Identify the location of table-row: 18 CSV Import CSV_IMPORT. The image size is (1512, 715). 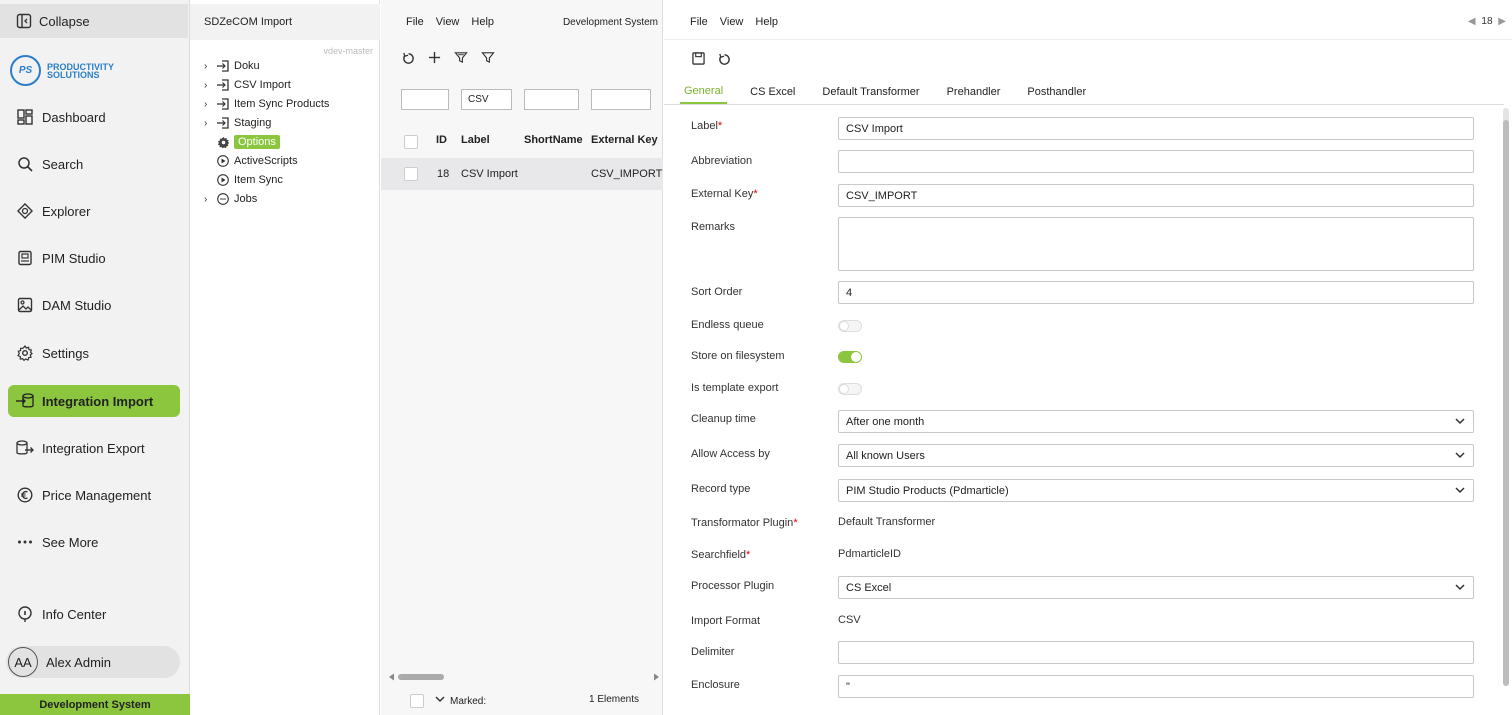
(522, 174).